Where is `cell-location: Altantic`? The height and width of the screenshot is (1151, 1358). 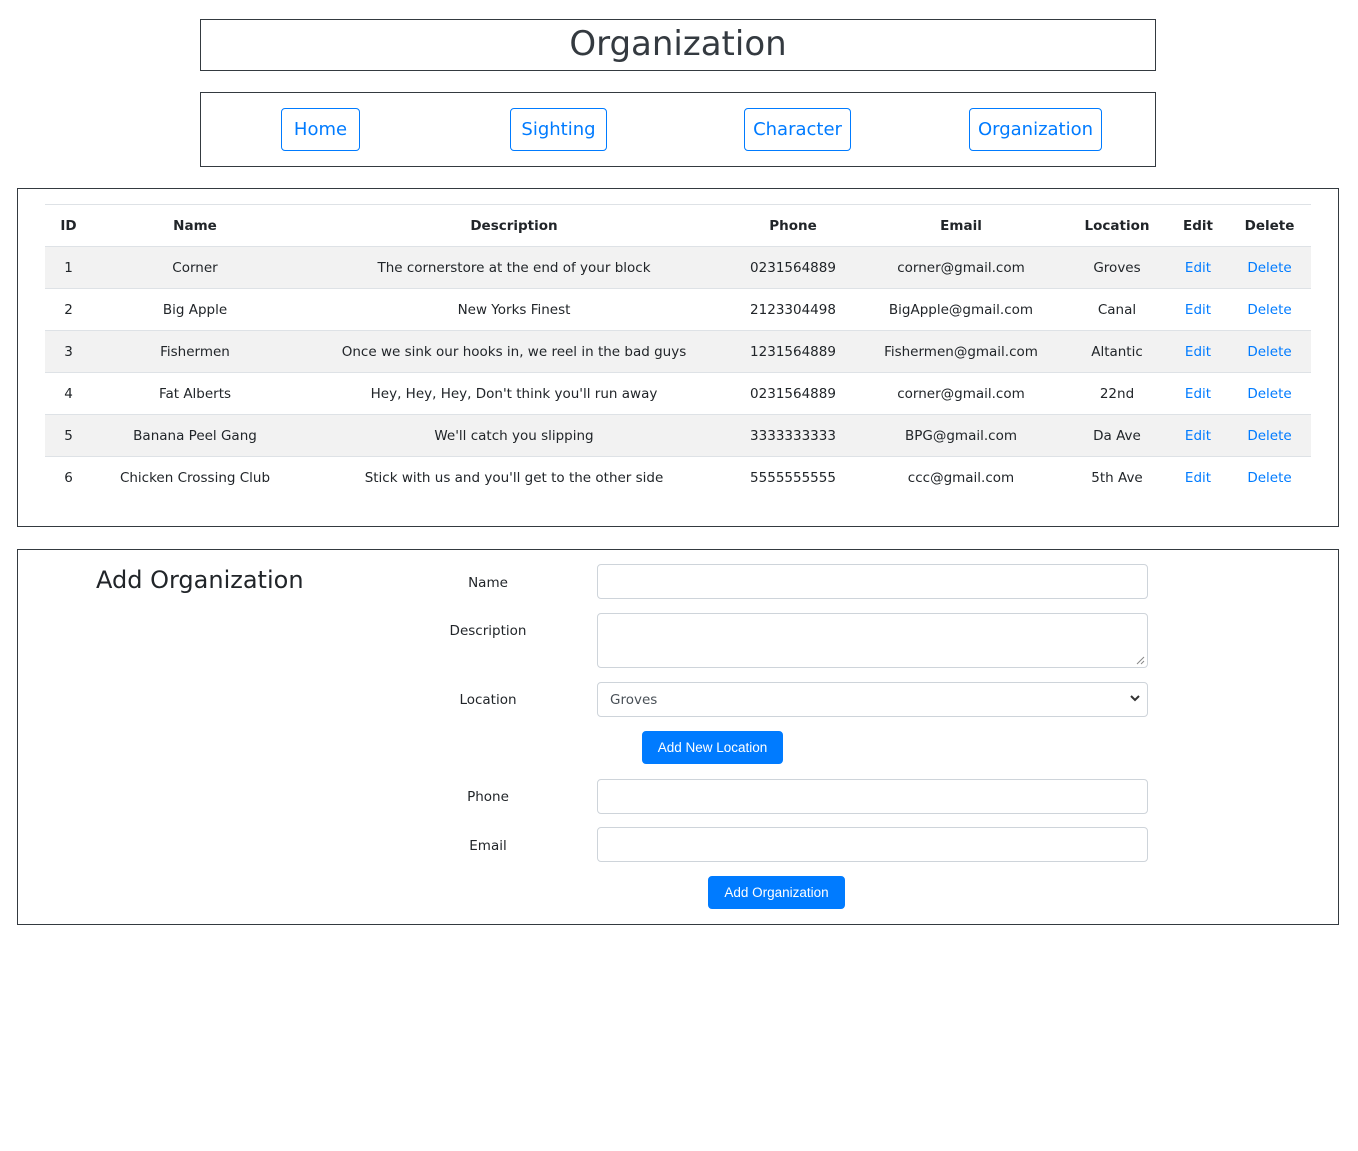 cell-location: Altantic is located at coordinates (1117, 351).